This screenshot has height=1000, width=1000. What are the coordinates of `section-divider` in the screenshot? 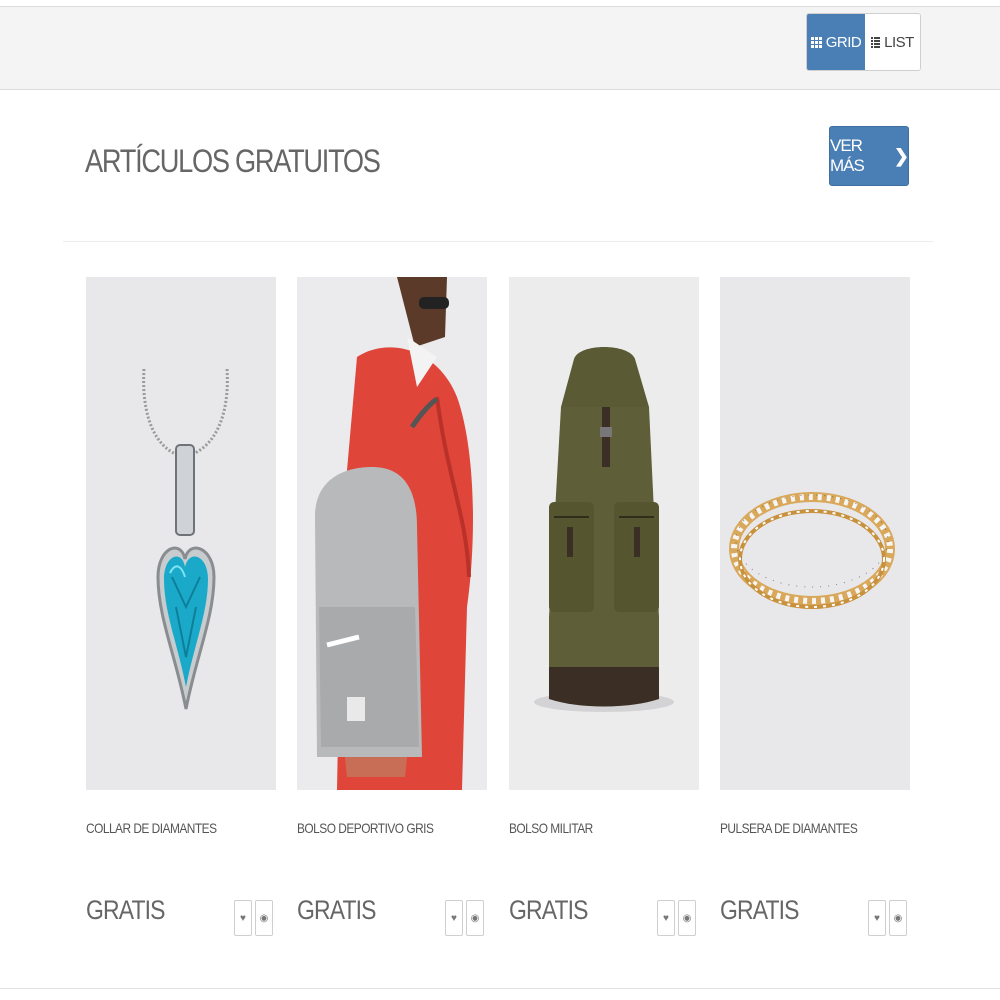 It's located at (498, 241).